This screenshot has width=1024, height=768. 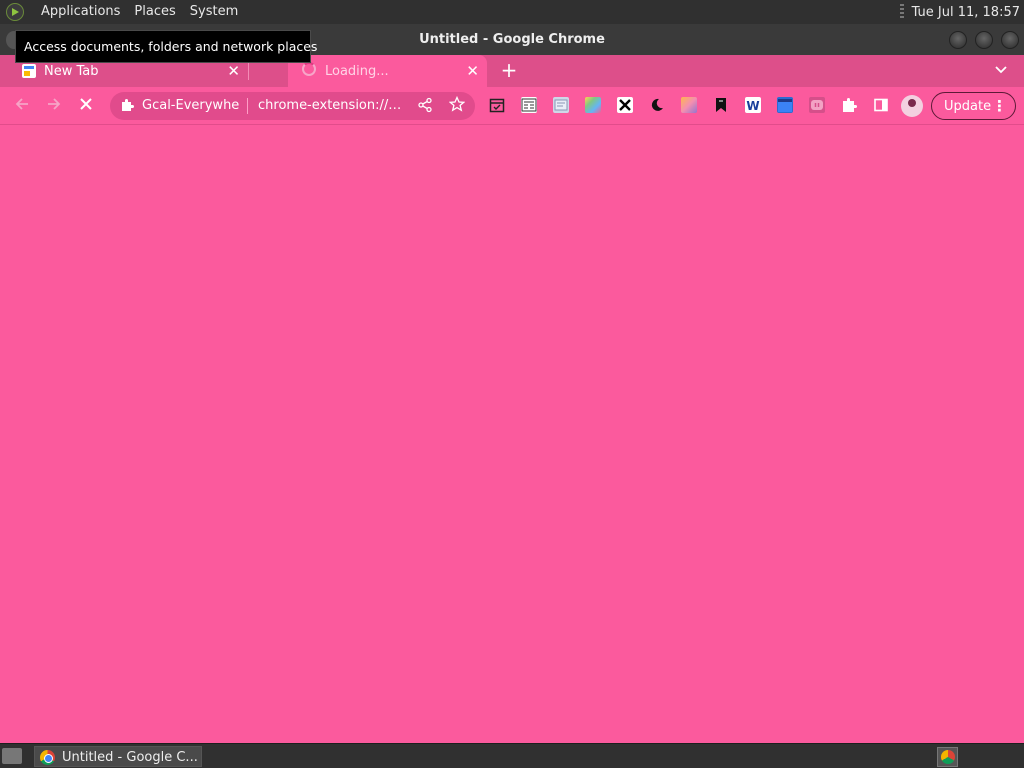 What do you see at coordinates (593, 105) in the screenshot?
I see `color-palette-icon` at bounding box center [593, 105].